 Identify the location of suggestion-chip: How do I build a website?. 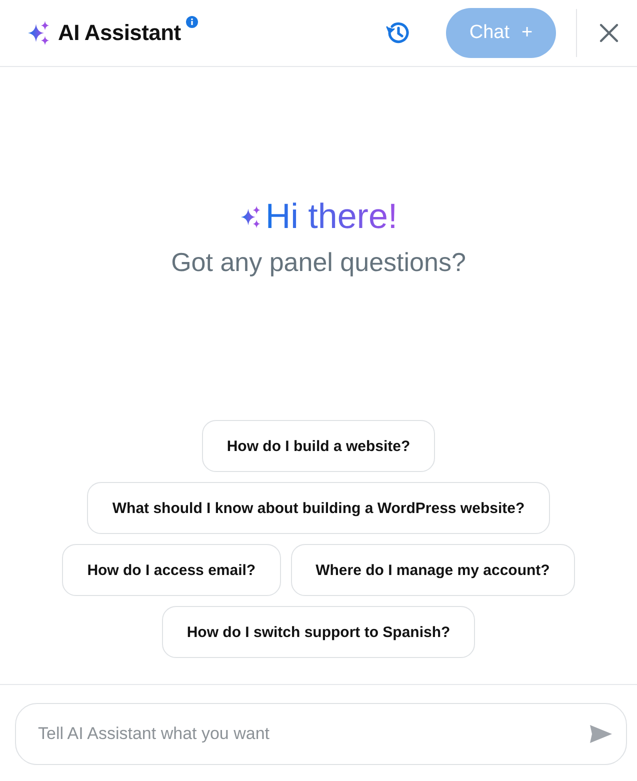
(319, 446).